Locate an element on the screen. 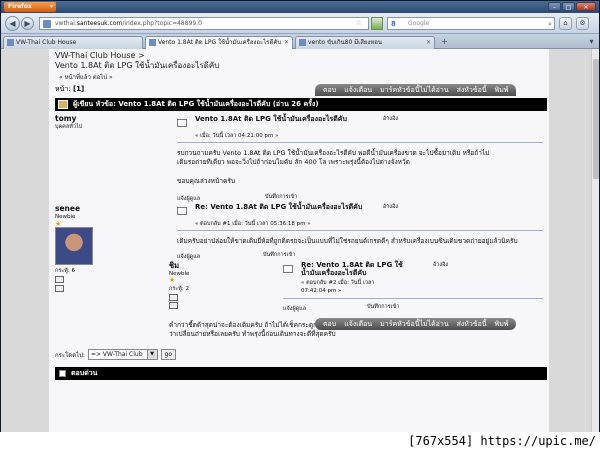 The height and width of the screenshot is (452, 600). jump-to-form: กระโดดไป: => VW-Thai Club ▼ go is located at coordinates (115, 354).